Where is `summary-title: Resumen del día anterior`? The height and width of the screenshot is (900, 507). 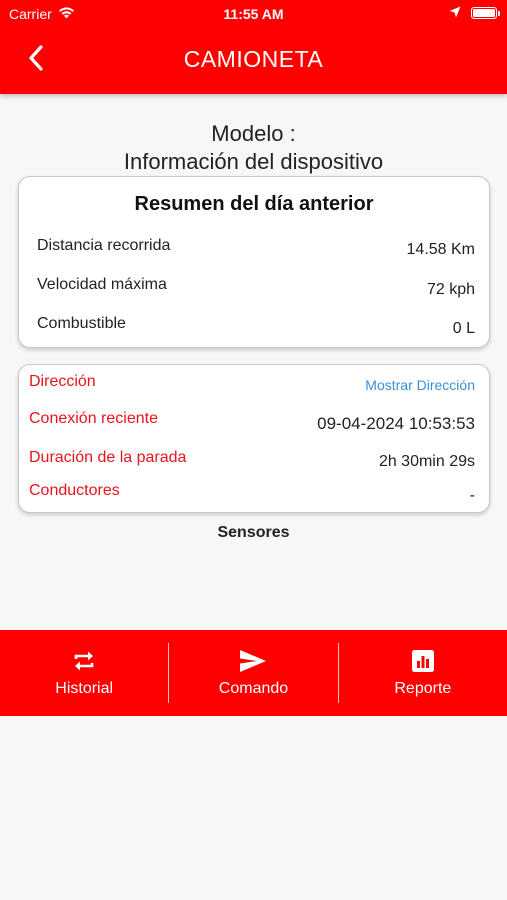 summary-title: Resumen del día anterior is located at coordinates (254, 204).